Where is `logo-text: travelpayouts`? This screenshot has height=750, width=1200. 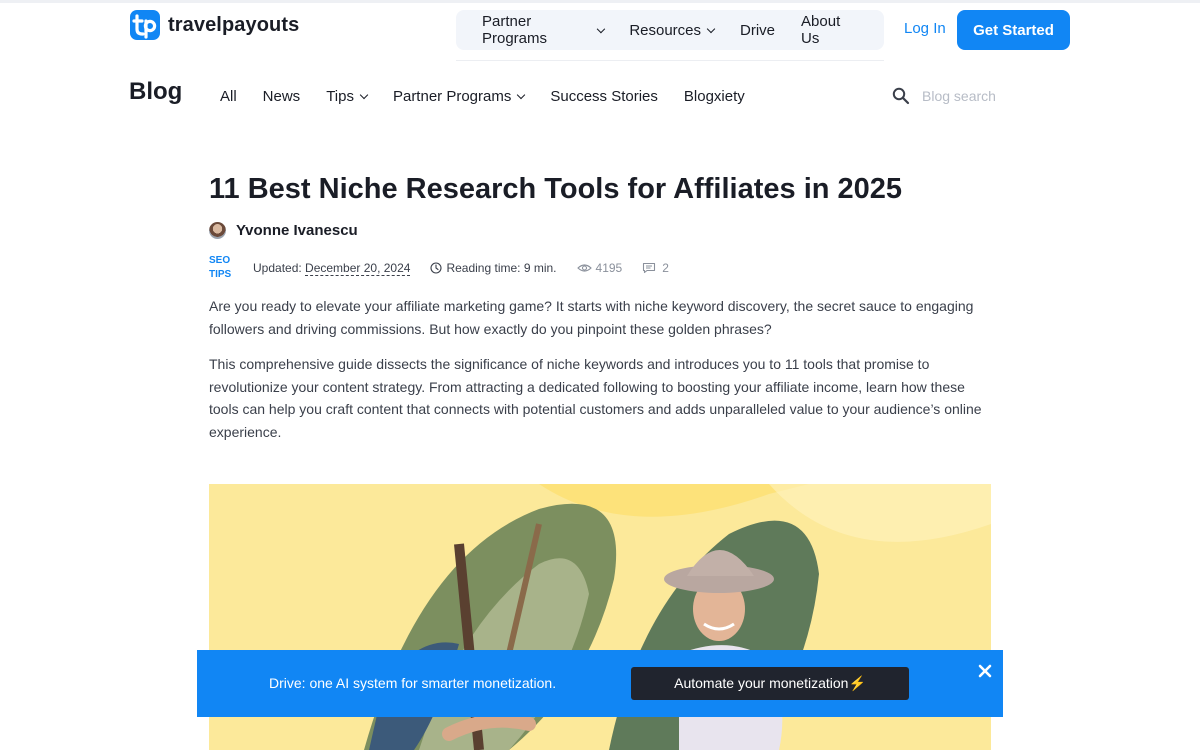
logo-text: travelpayouts is located at coordinates (234, 24).